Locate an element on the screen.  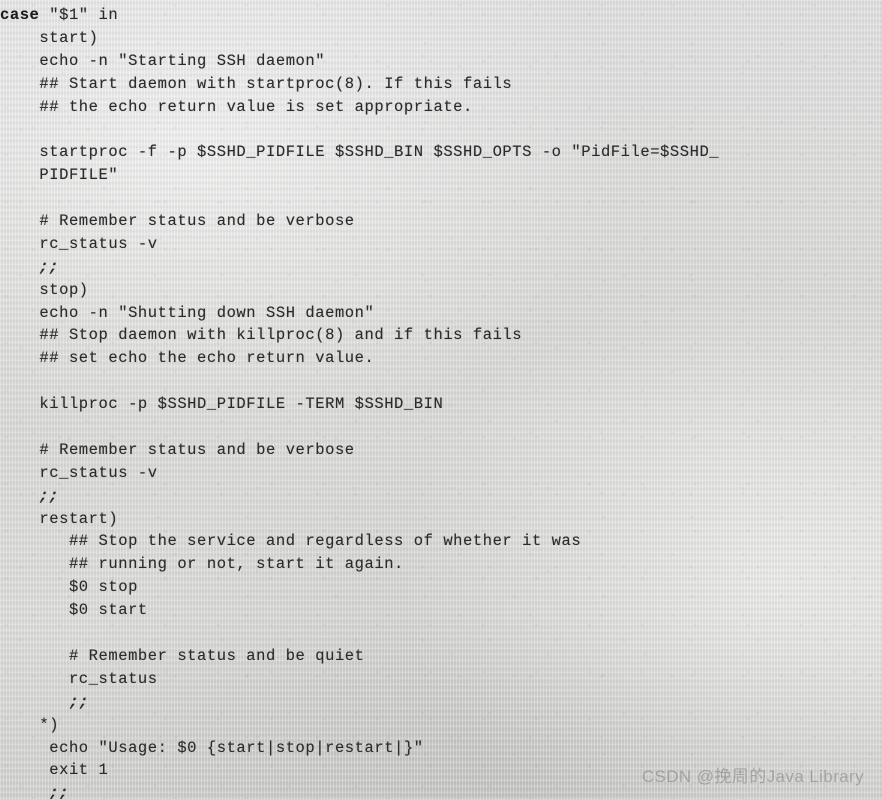
code-line: exit 1 is located at coordinates (54, 770).